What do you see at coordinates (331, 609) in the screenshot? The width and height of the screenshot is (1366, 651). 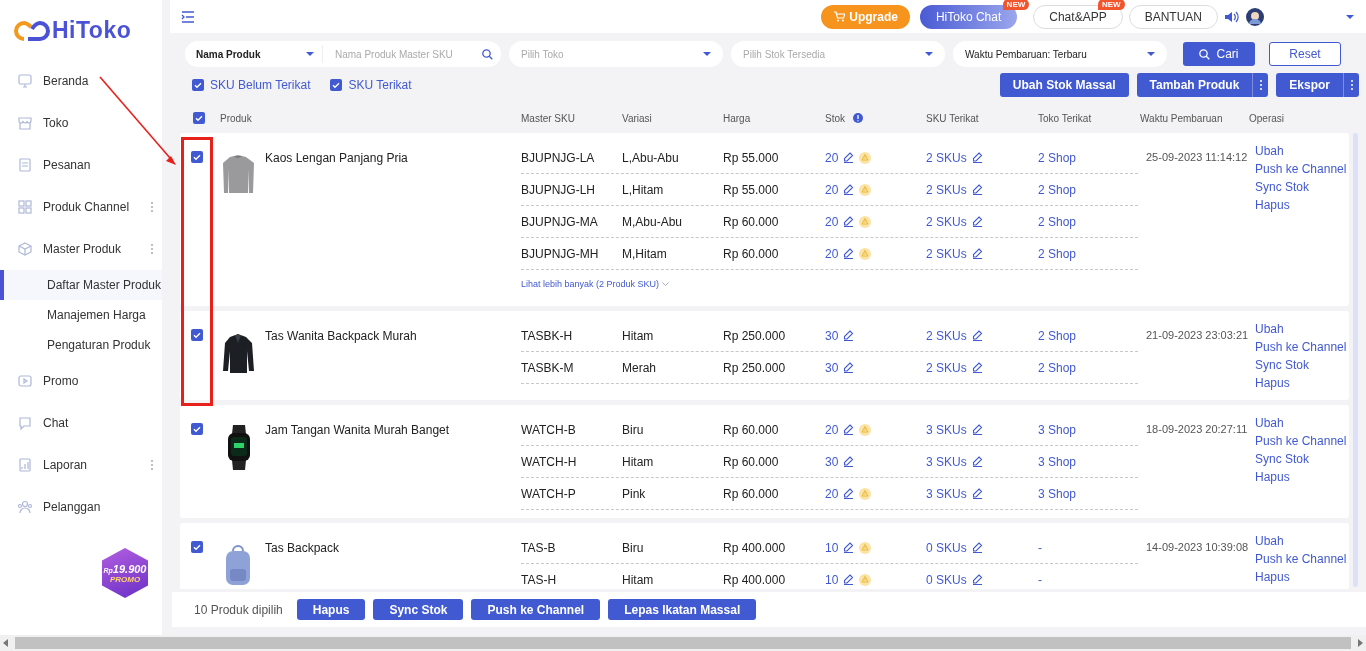 I see `bulk-action-button: Hapus` at bounding box center [331, 609].